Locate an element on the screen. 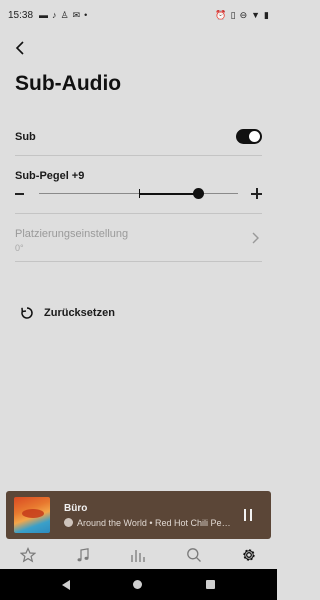 This screenshot has height=600, width=320. tab-search is located at coordinates (194, 555).